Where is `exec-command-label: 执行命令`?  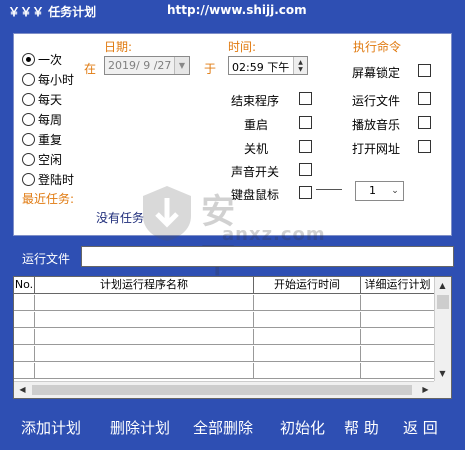 exec-command-label: 执行命令 is located at coordinates (377, 47).